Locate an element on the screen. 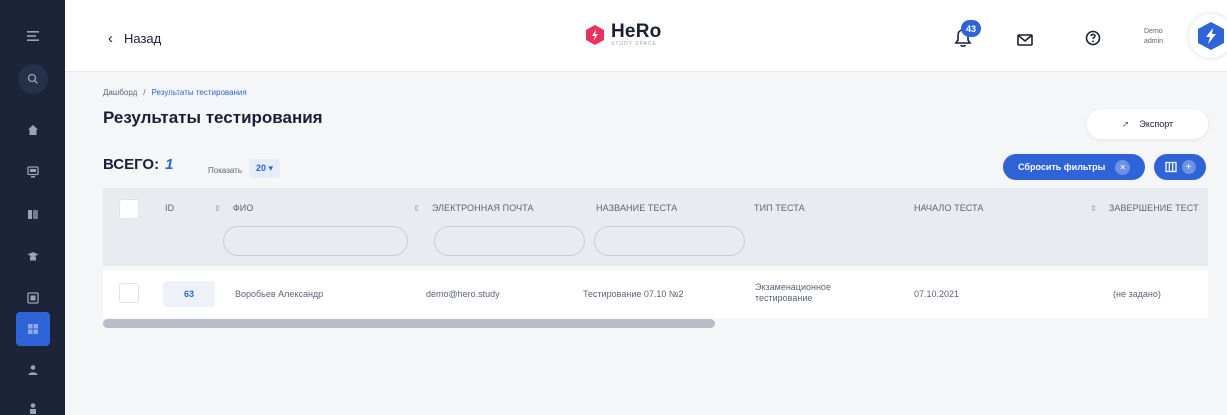 This screenshot has height=415, width=1227. columns-button: + is located at coordinates (1180, 167).